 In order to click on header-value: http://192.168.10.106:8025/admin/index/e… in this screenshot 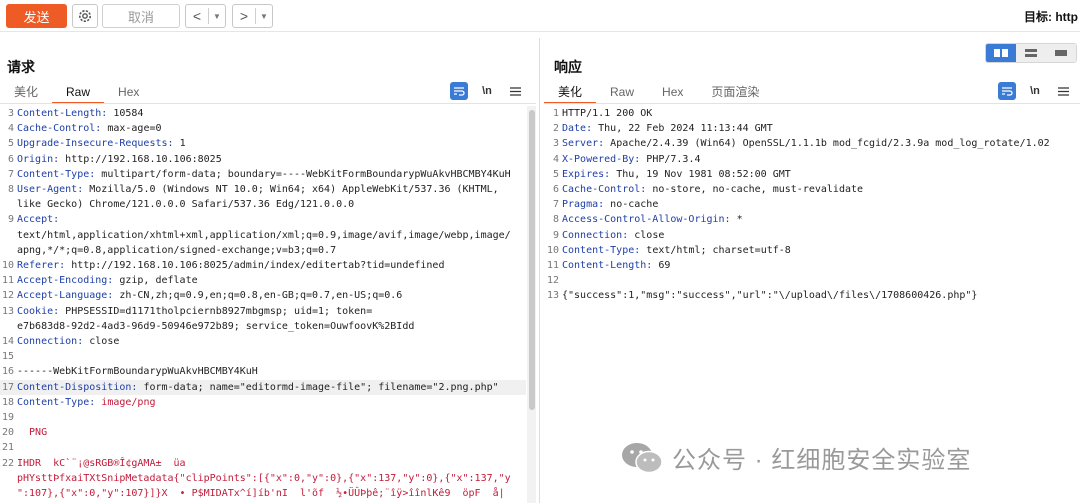, I will do `click(255, 266)`.